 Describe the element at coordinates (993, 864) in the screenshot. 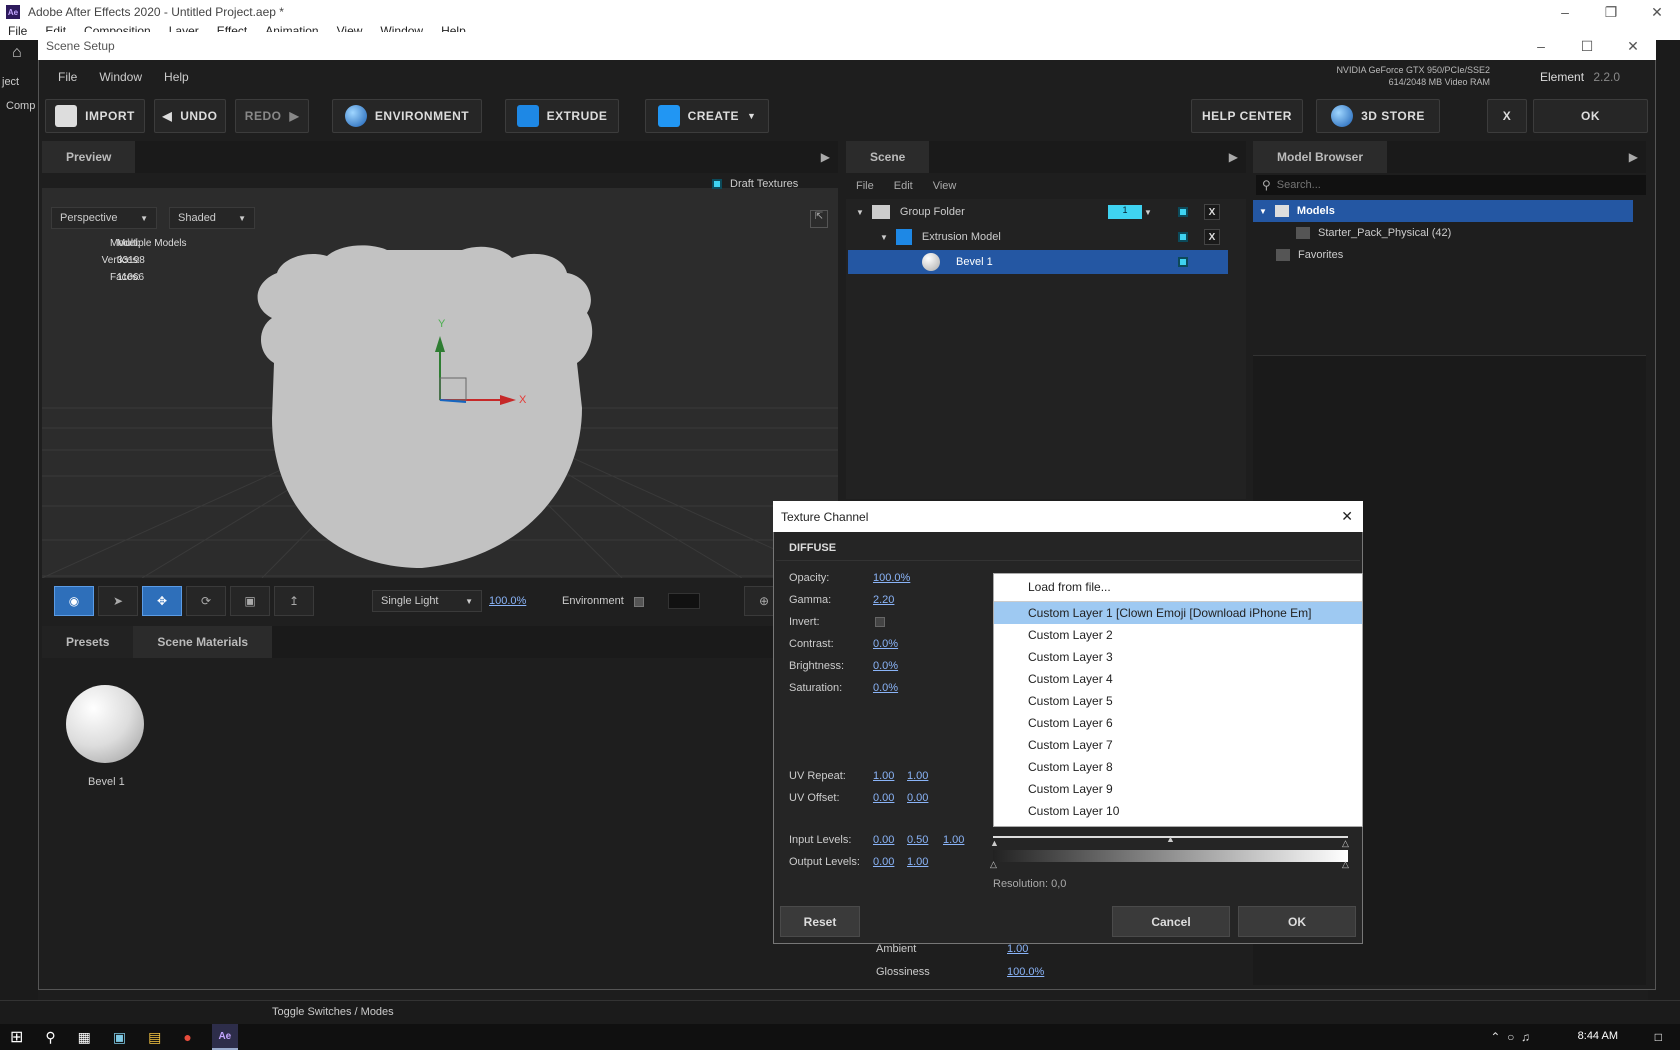

I see `output-low-handle-icon: △` at that location.